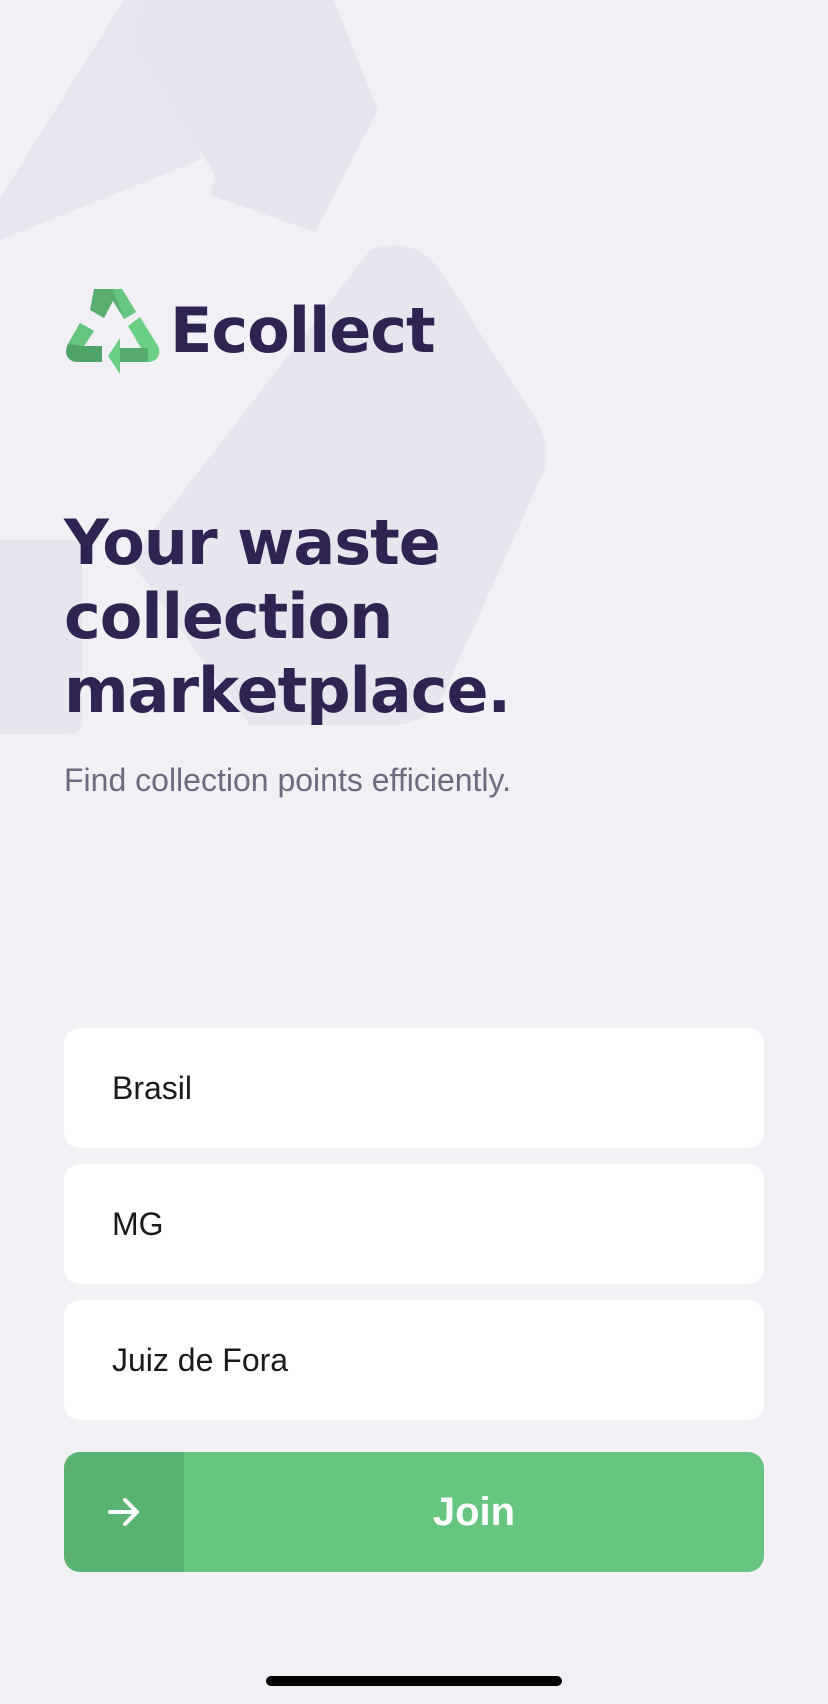 The image size is (828, 1704). What do you see at coordinates (287, 690) in the screenshot?
I see `hero-title-line: marketplace.` at bounding box center [287, 690].